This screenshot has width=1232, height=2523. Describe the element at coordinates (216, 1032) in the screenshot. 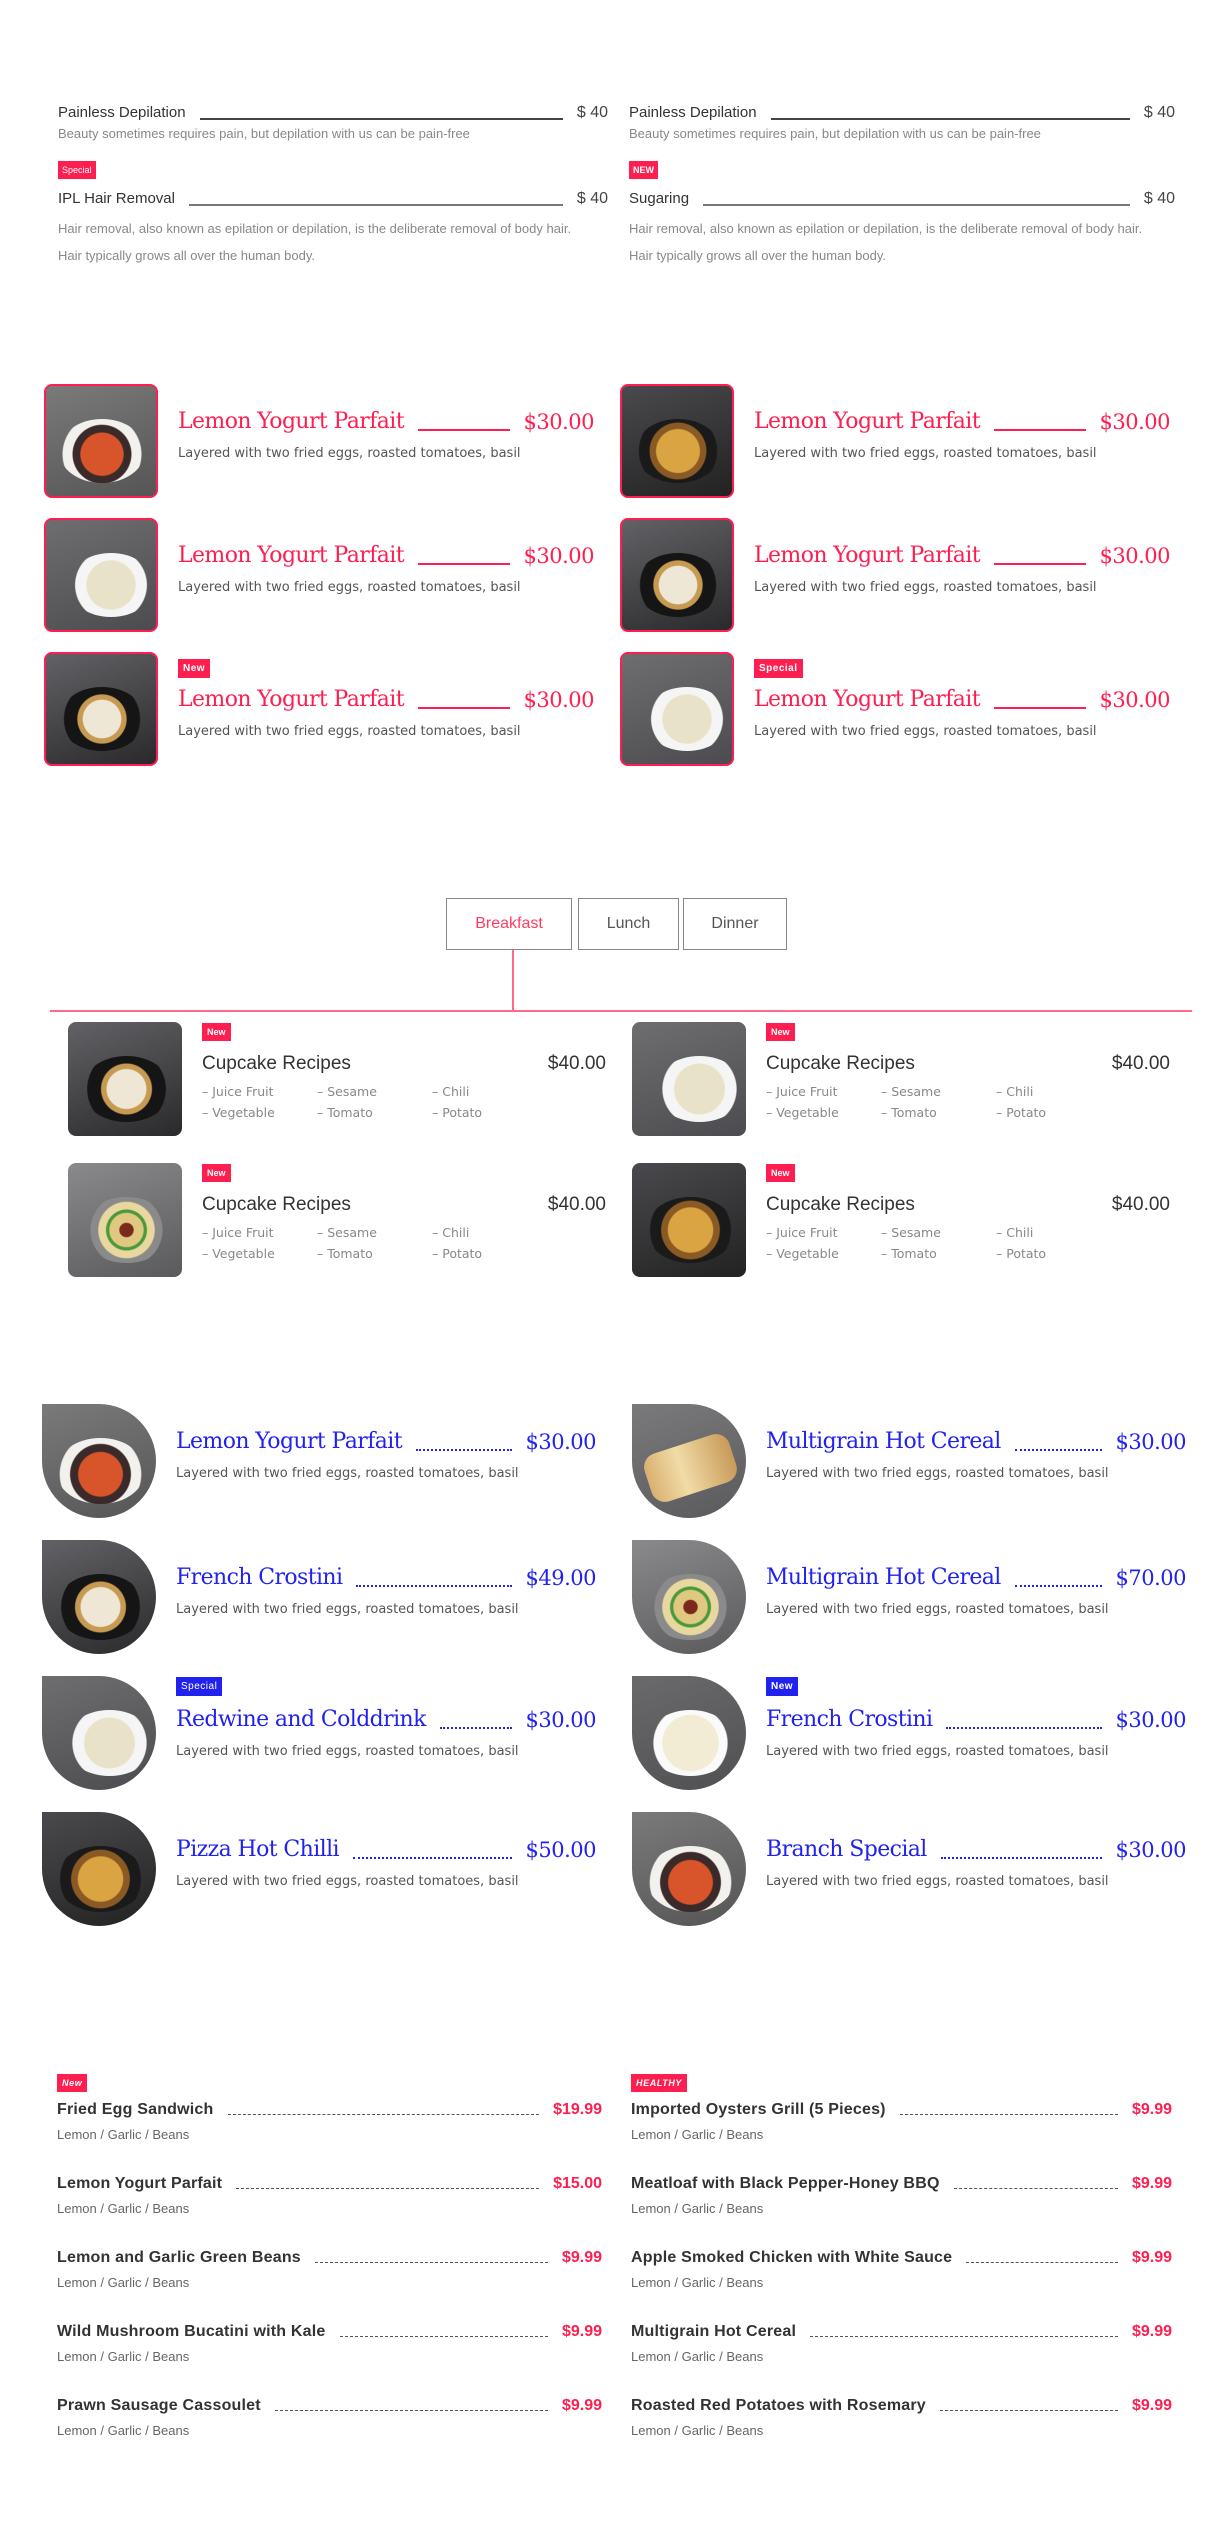

I see `new-badge: New` at that location.